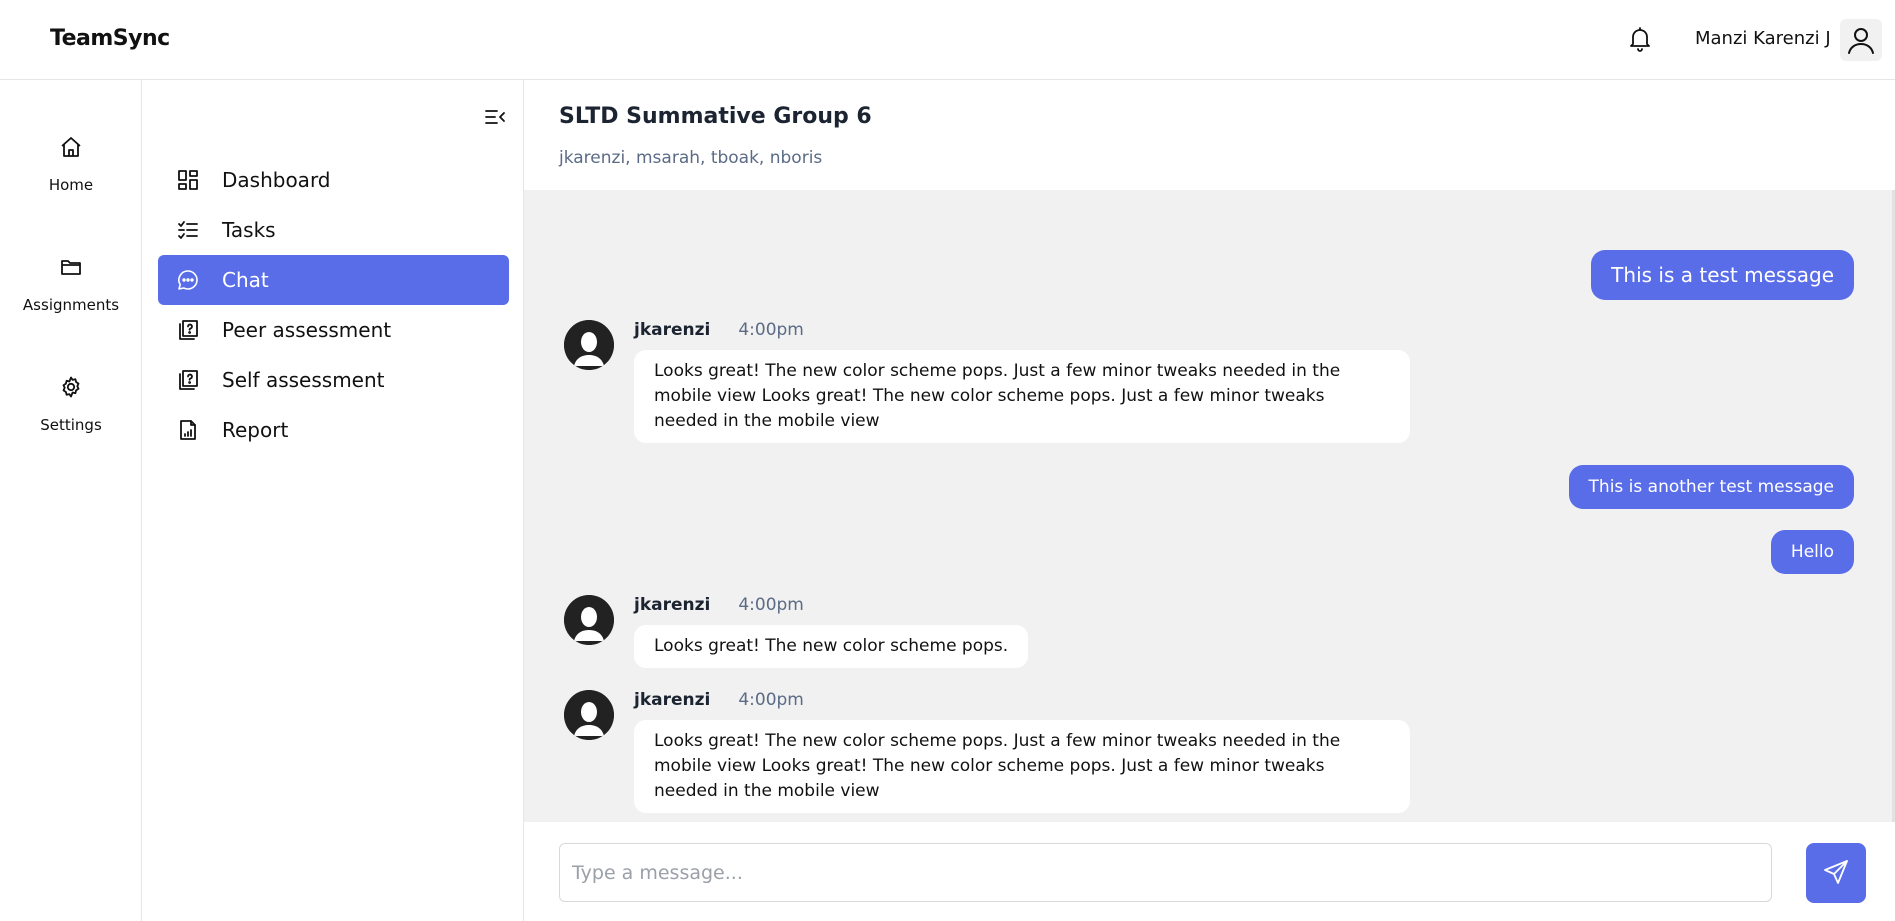 The height and width of the screenshot is (921, 1895). Describe the element at coordinates (71, 147) in the screenshot. I see `home-icon` at that location.